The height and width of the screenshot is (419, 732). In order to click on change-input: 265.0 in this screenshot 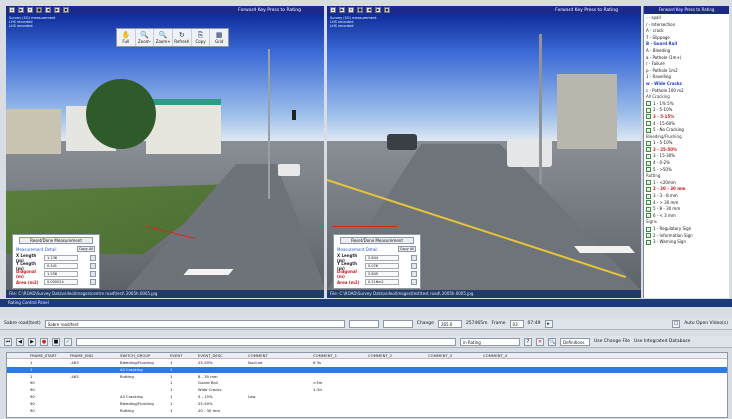, I will do `click(449, 323)`.